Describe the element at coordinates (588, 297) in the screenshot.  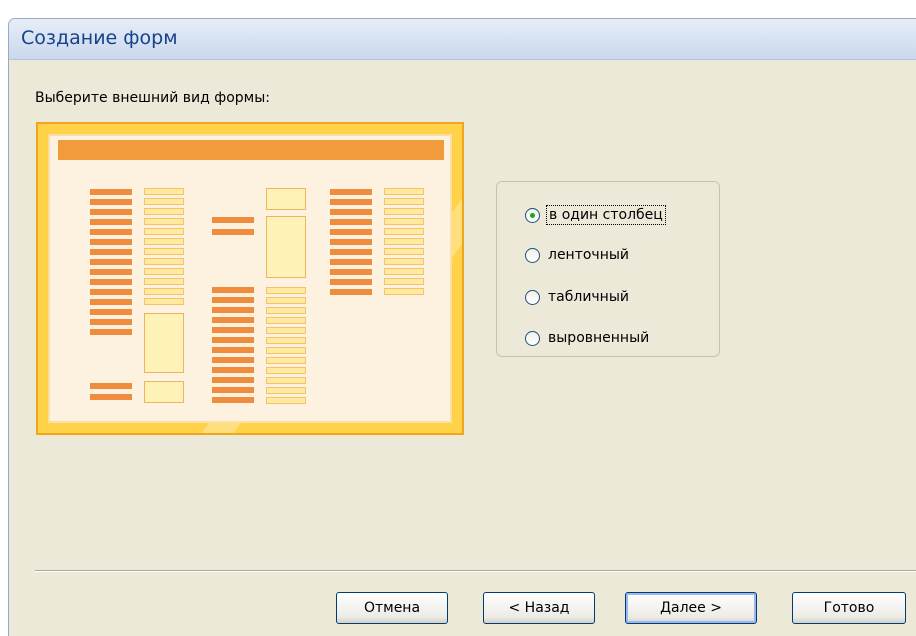
I see `option-label: табличный` at that location.